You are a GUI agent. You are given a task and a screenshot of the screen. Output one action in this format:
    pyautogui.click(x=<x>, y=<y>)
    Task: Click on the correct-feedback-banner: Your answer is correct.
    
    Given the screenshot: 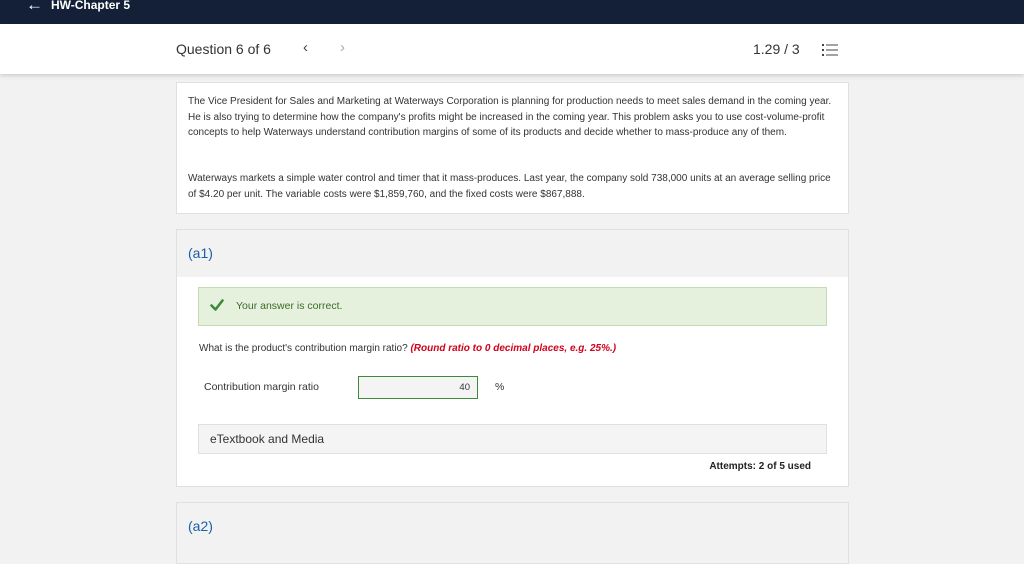 What is the action you would take?
    pyautogui.click(x=512, y=306)
    